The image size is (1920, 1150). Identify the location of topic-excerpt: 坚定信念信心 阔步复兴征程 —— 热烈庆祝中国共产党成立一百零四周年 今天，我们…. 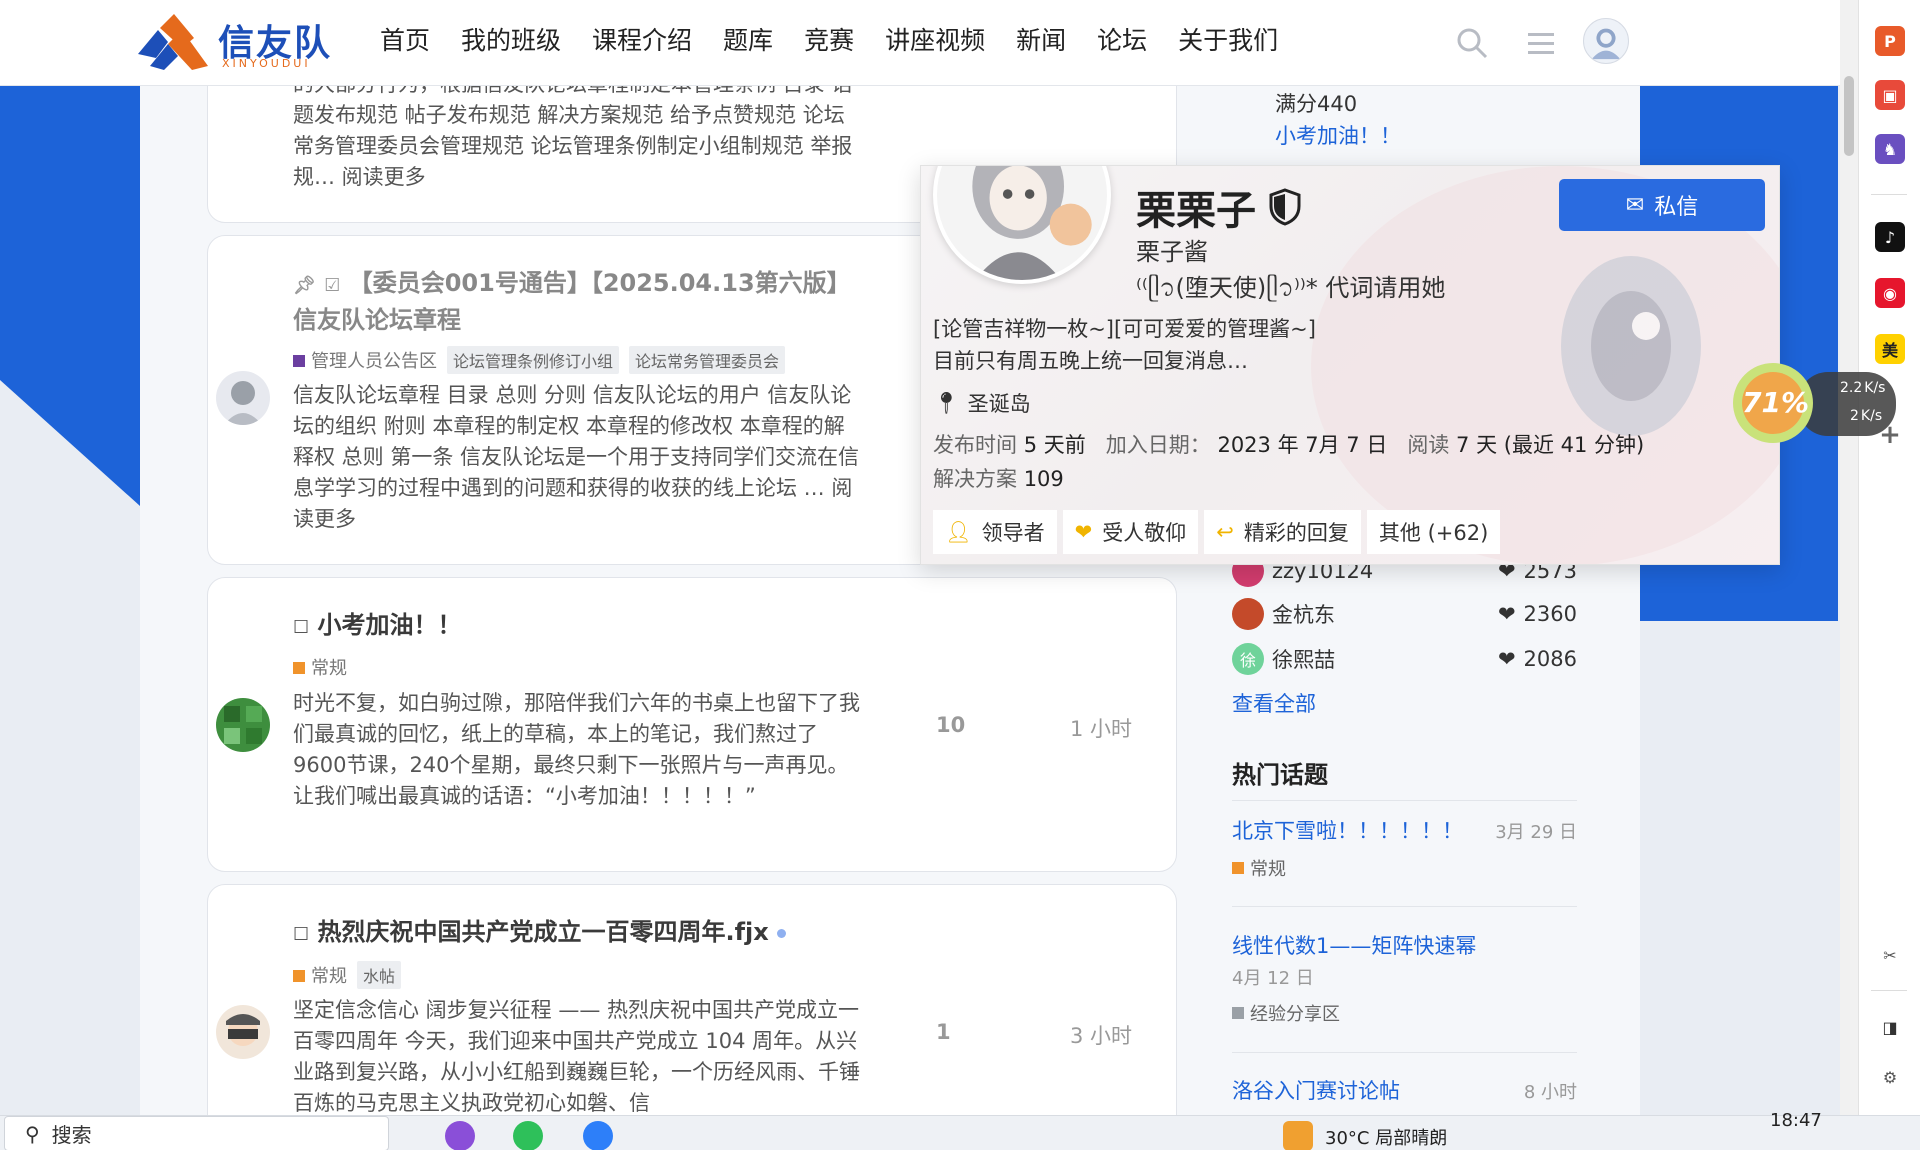
(576, 1056).